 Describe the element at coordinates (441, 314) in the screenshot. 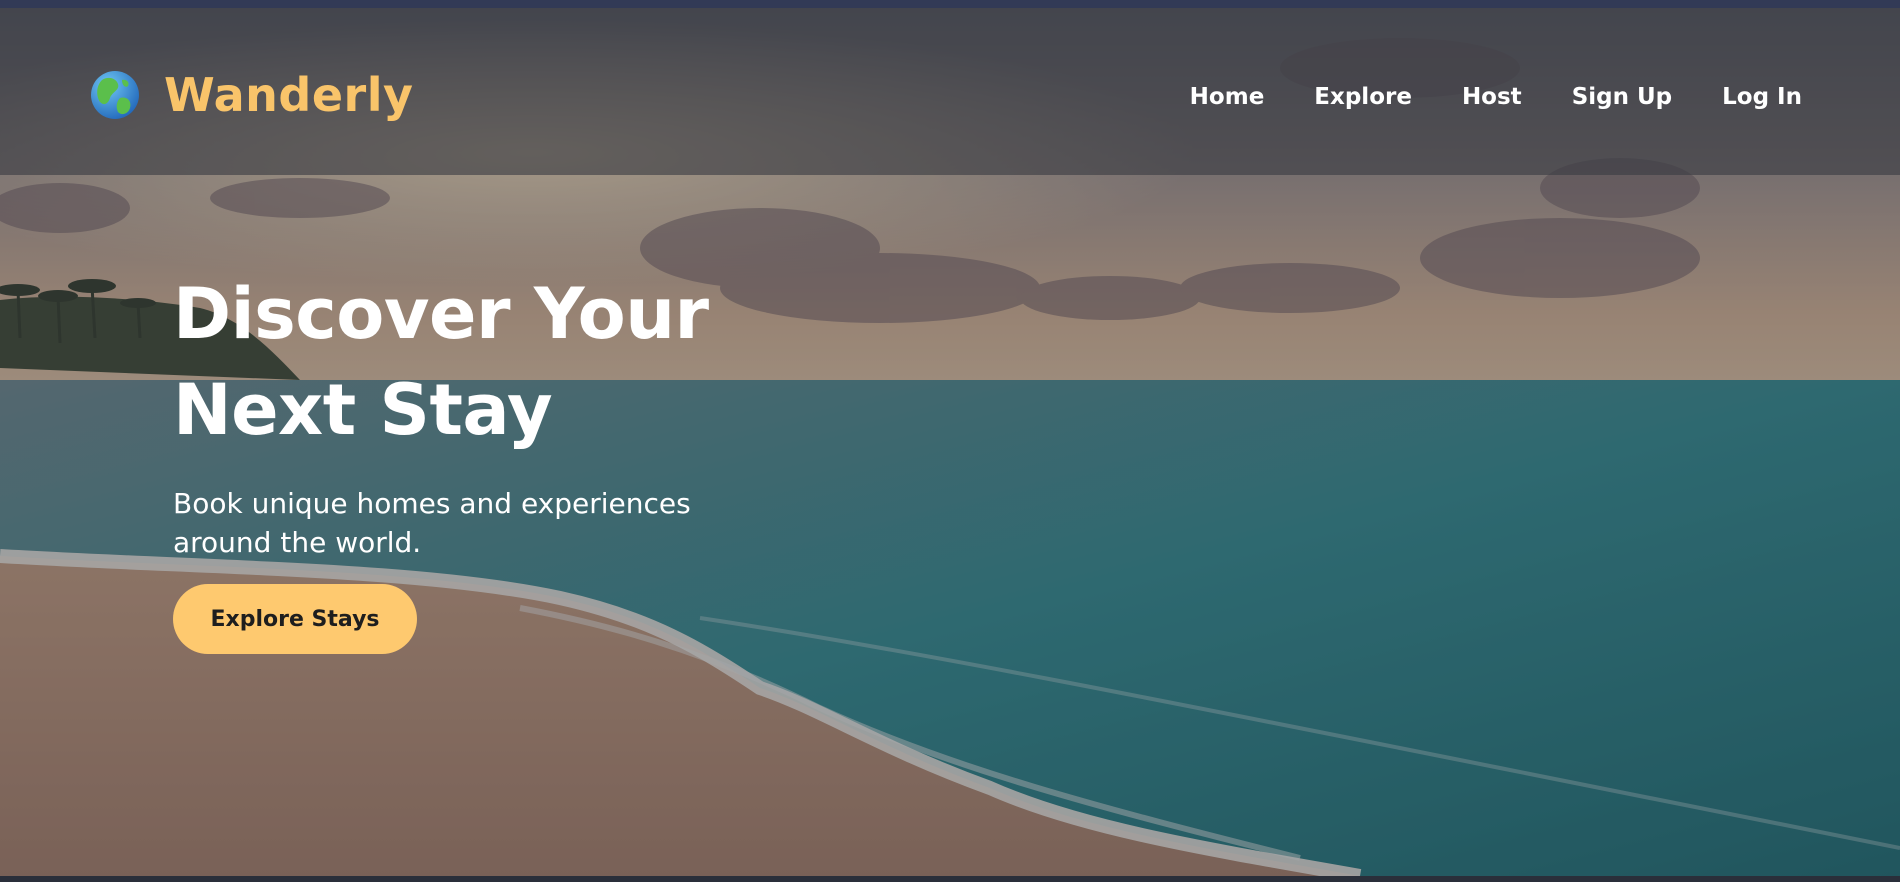

I see `hero-title-line-1: Discover Your` at that location.